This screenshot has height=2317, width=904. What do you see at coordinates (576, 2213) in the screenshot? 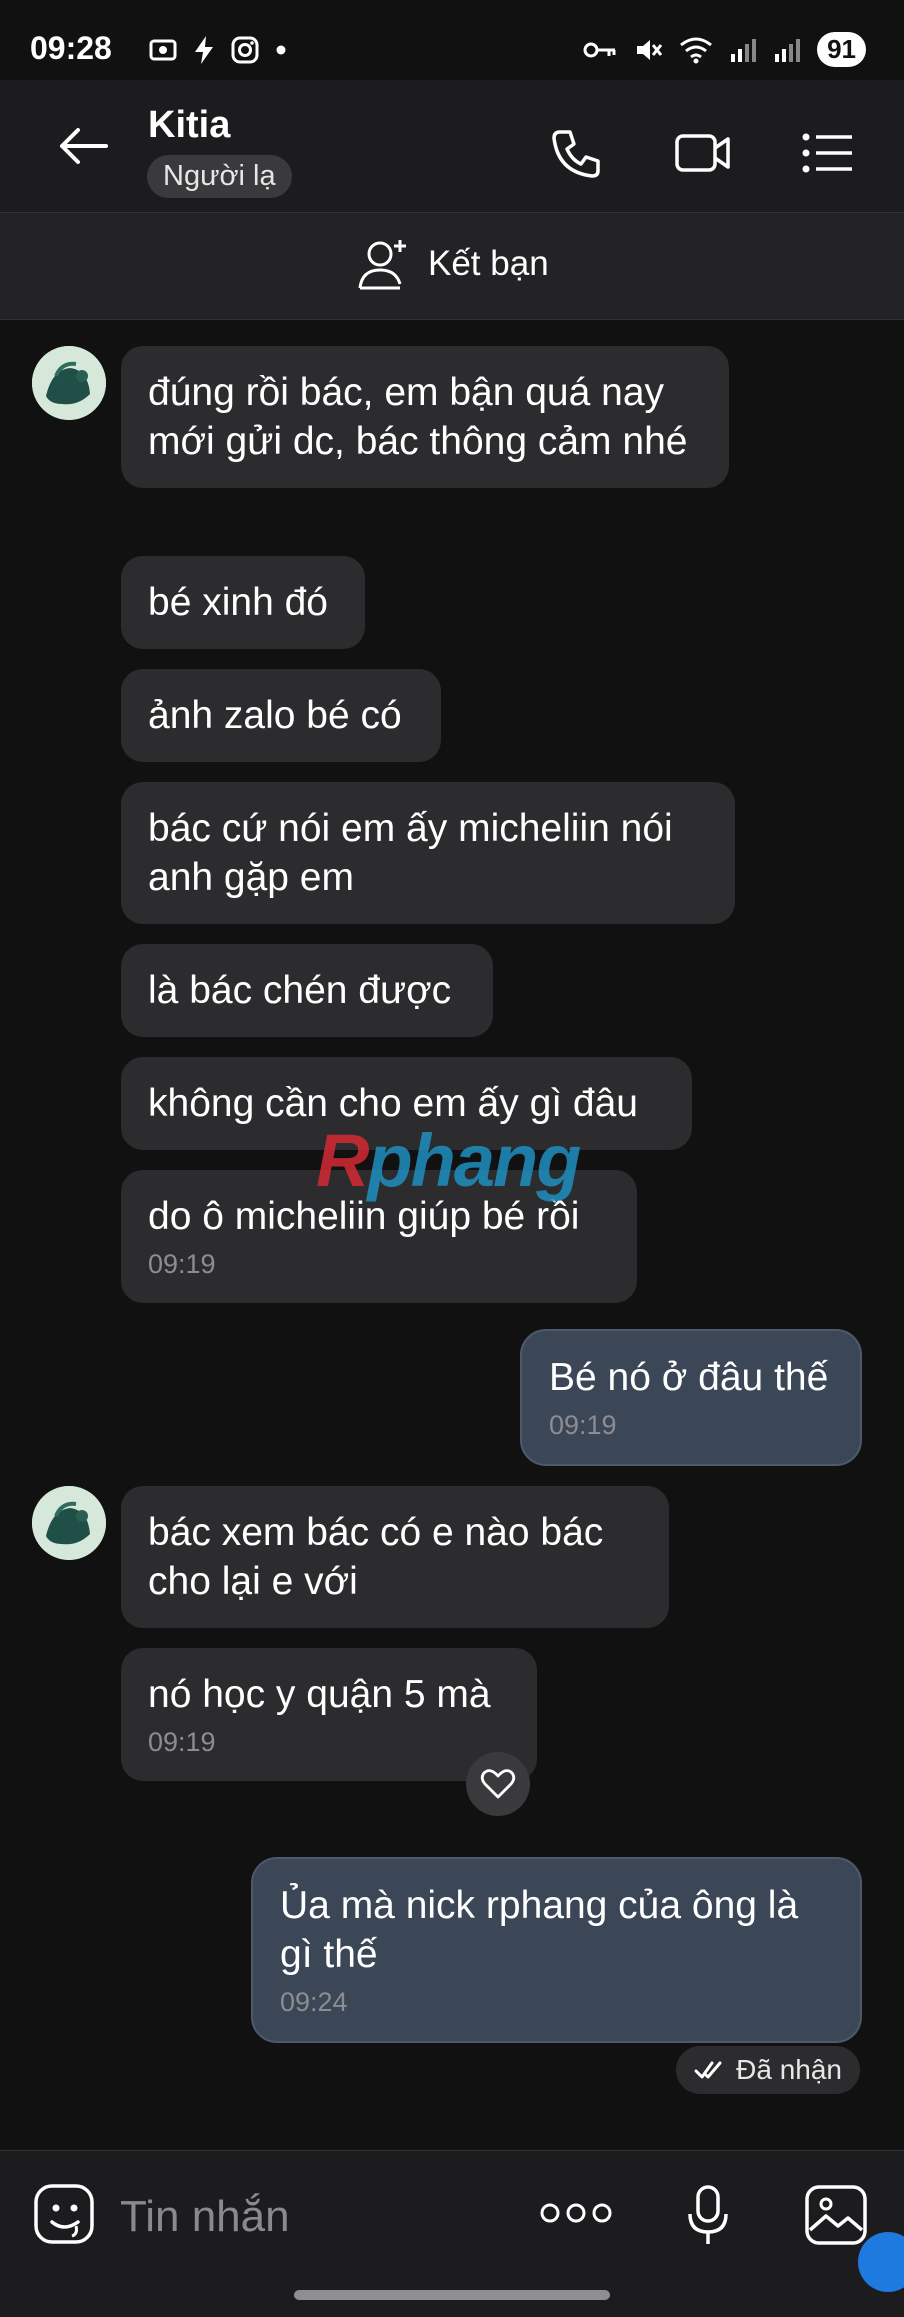
I see `more-dots-icon` at bounding box center [576, 2213].